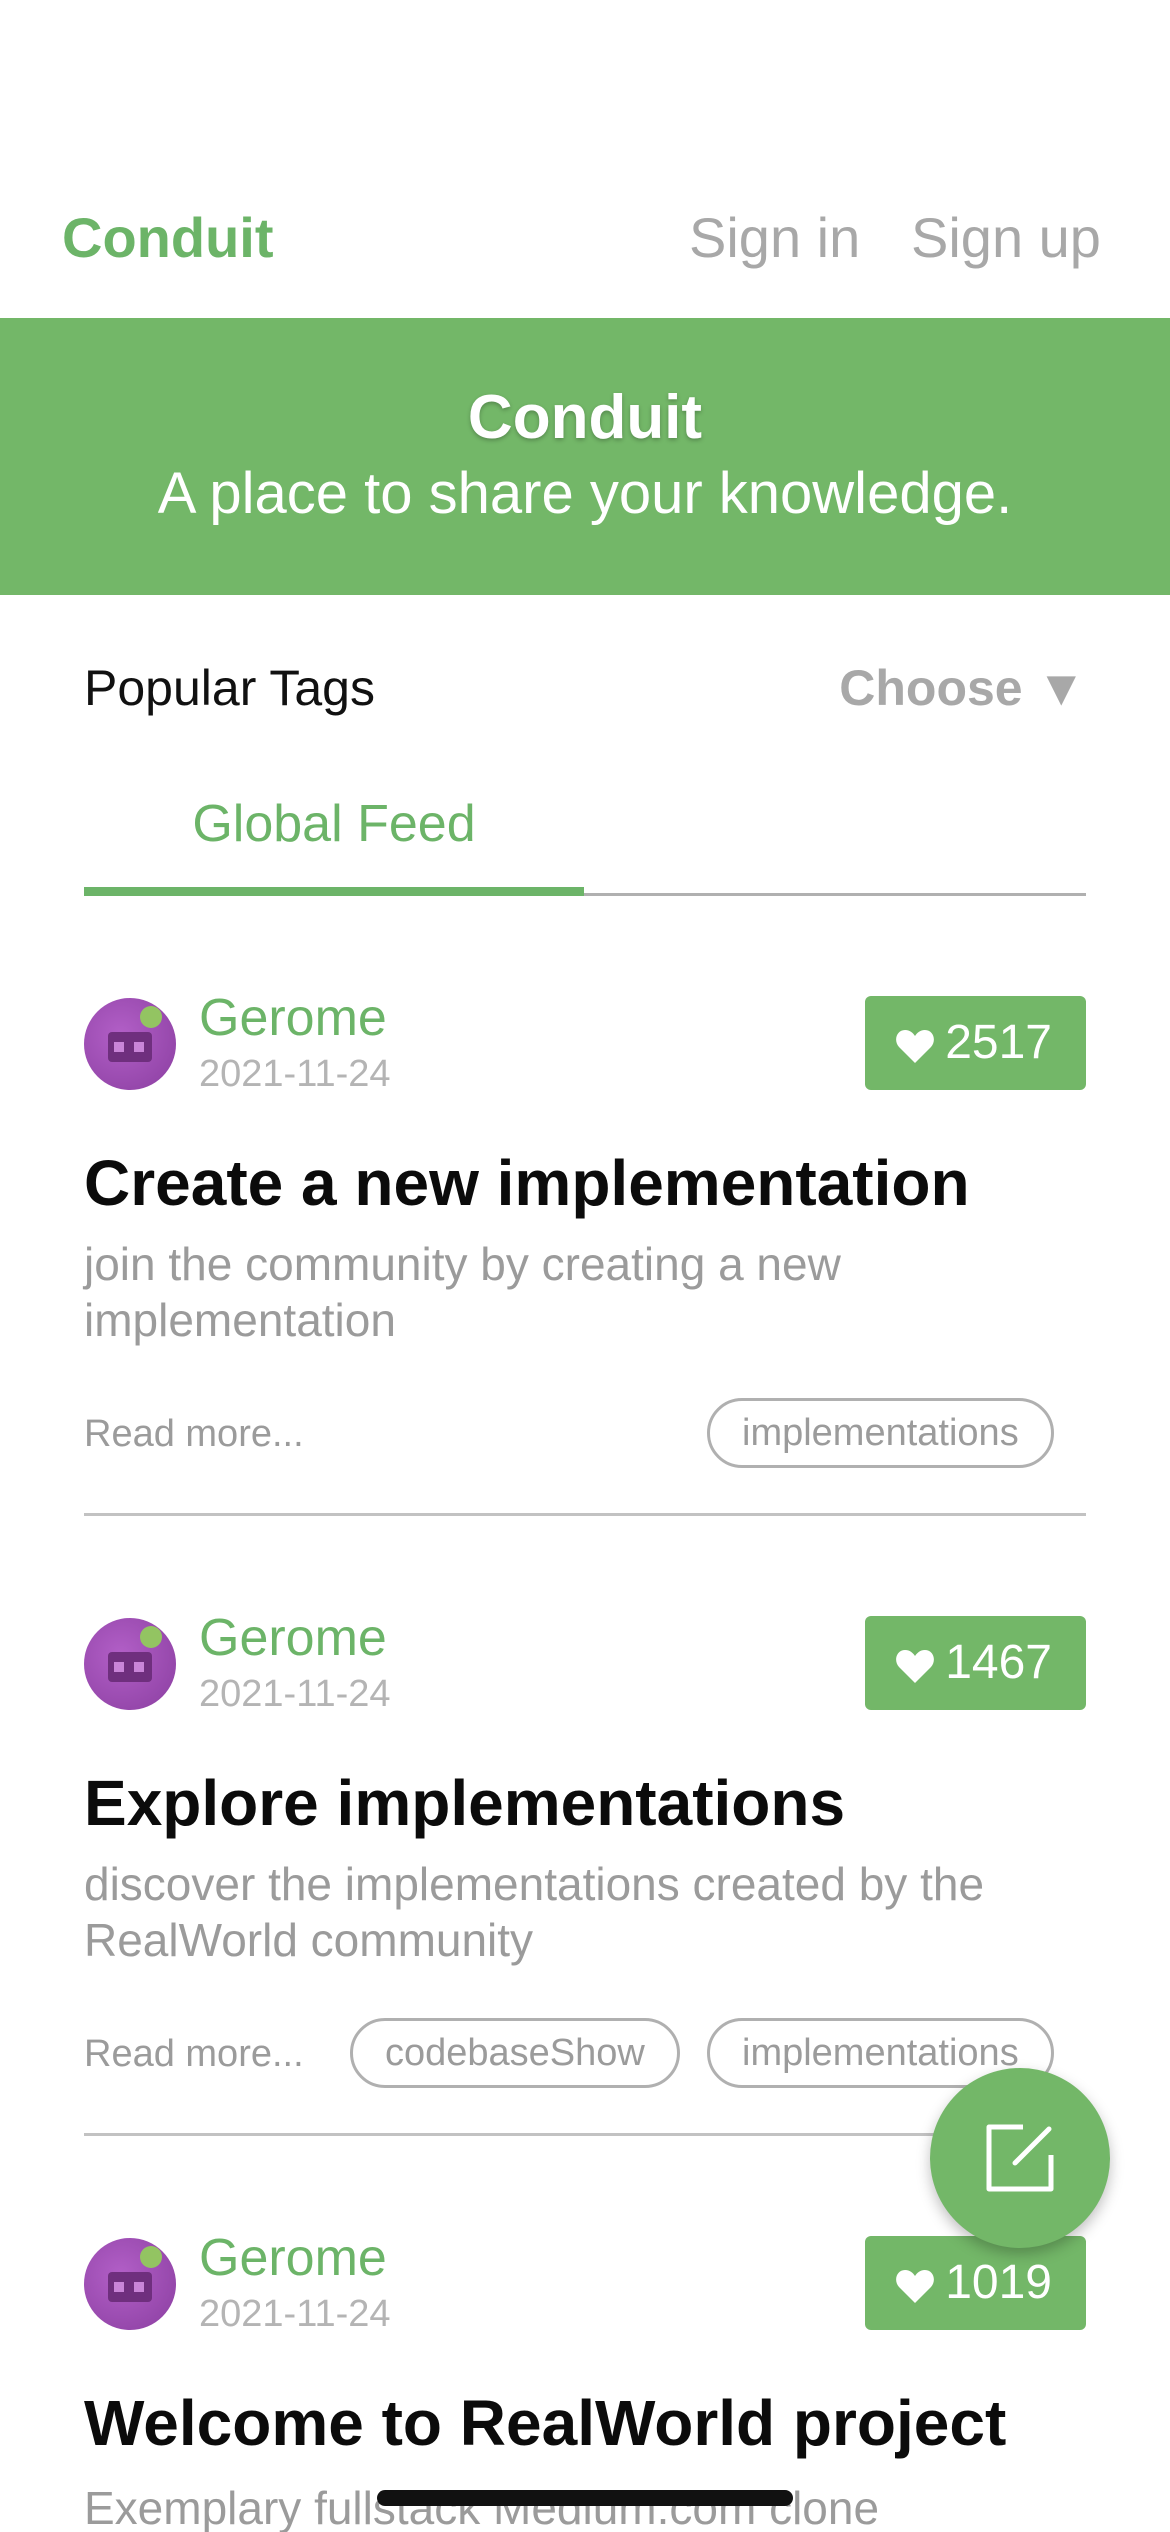 The image size is (1170, 2532). I want to click on tag-pill: implementations, so click(880, 1433).